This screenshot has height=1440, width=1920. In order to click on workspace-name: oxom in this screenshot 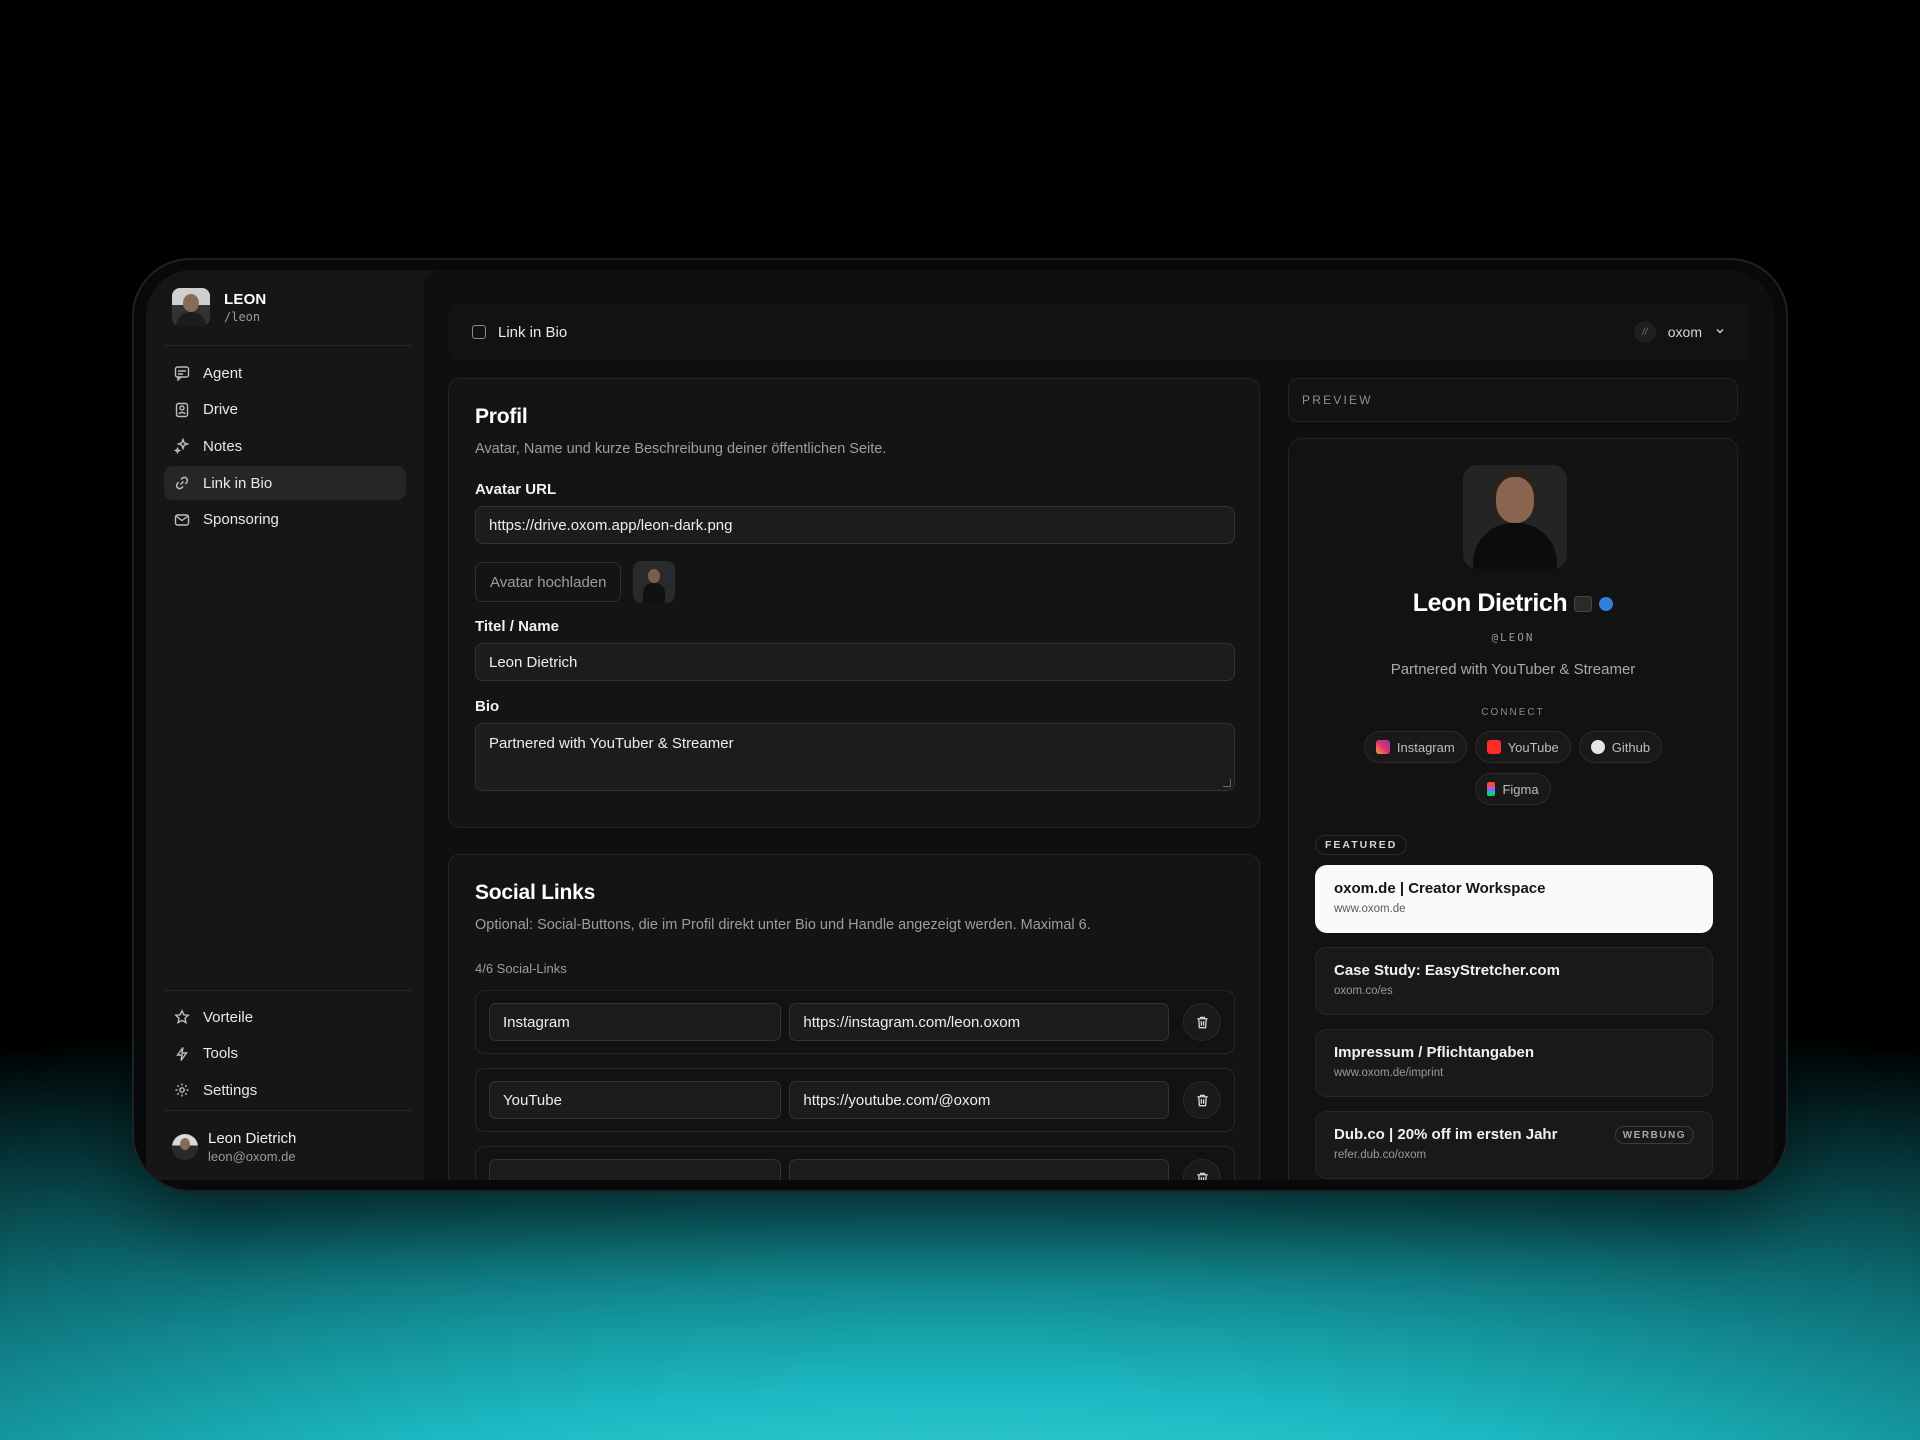, I will do `click(1684, 332)`.